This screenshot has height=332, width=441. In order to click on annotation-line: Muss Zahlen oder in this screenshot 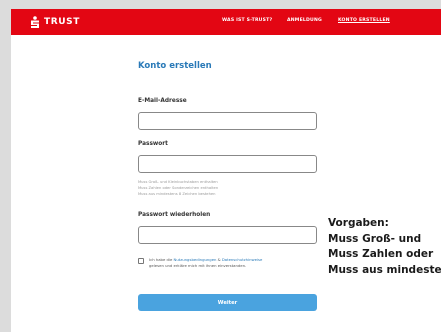, I will do `click(381, 254)`.